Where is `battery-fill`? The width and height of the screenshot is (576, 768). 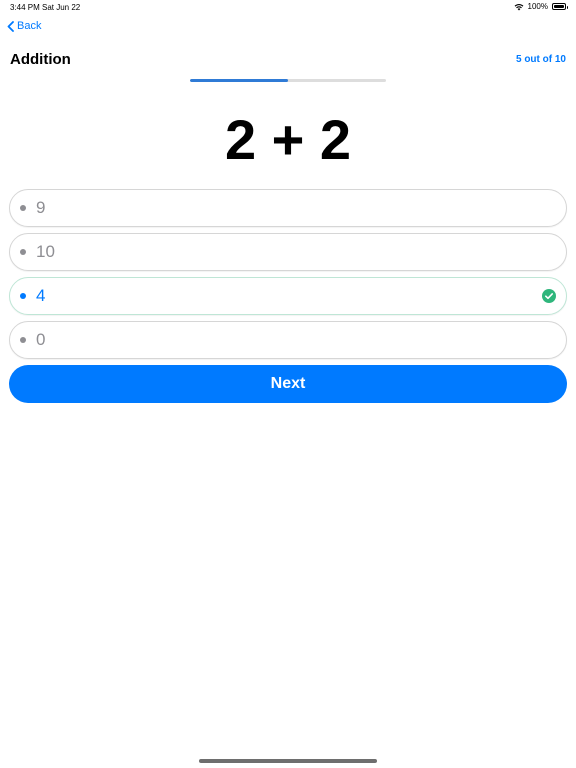
battery-fill is located at coordinates (559, 6).